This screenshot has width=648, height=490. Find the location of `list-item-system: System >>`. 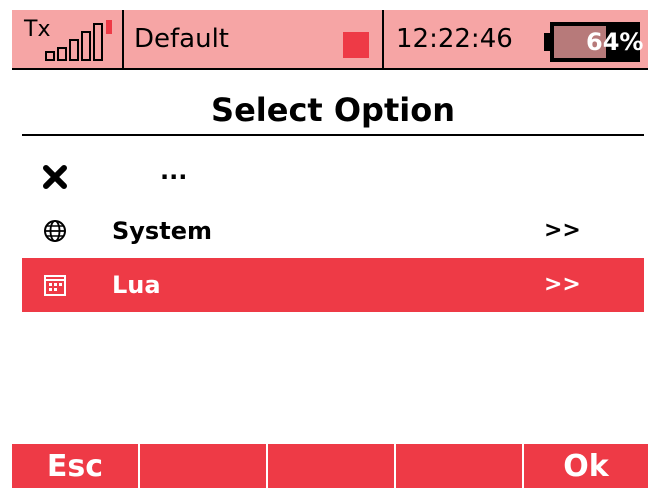

list-item-system: System >> is located at coordinates (333, 231).